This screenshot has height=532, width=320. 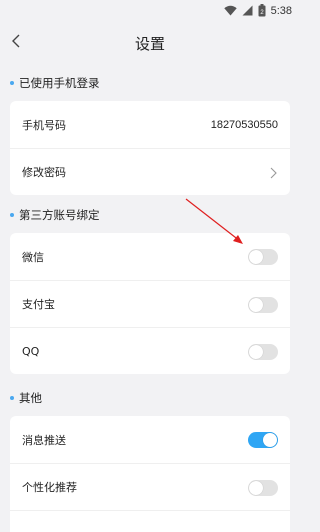 What do you see at coordinates (44, 440) in the screenshot?
I see `push-label: 消息推送` at bounding box center [44, 440].